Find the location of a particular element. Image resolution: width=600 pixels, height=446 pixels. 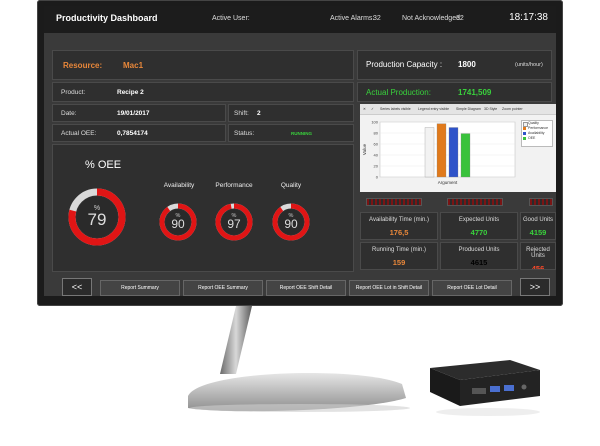

actual-production-value: 1741,509 is located at coordinates (475, 92).